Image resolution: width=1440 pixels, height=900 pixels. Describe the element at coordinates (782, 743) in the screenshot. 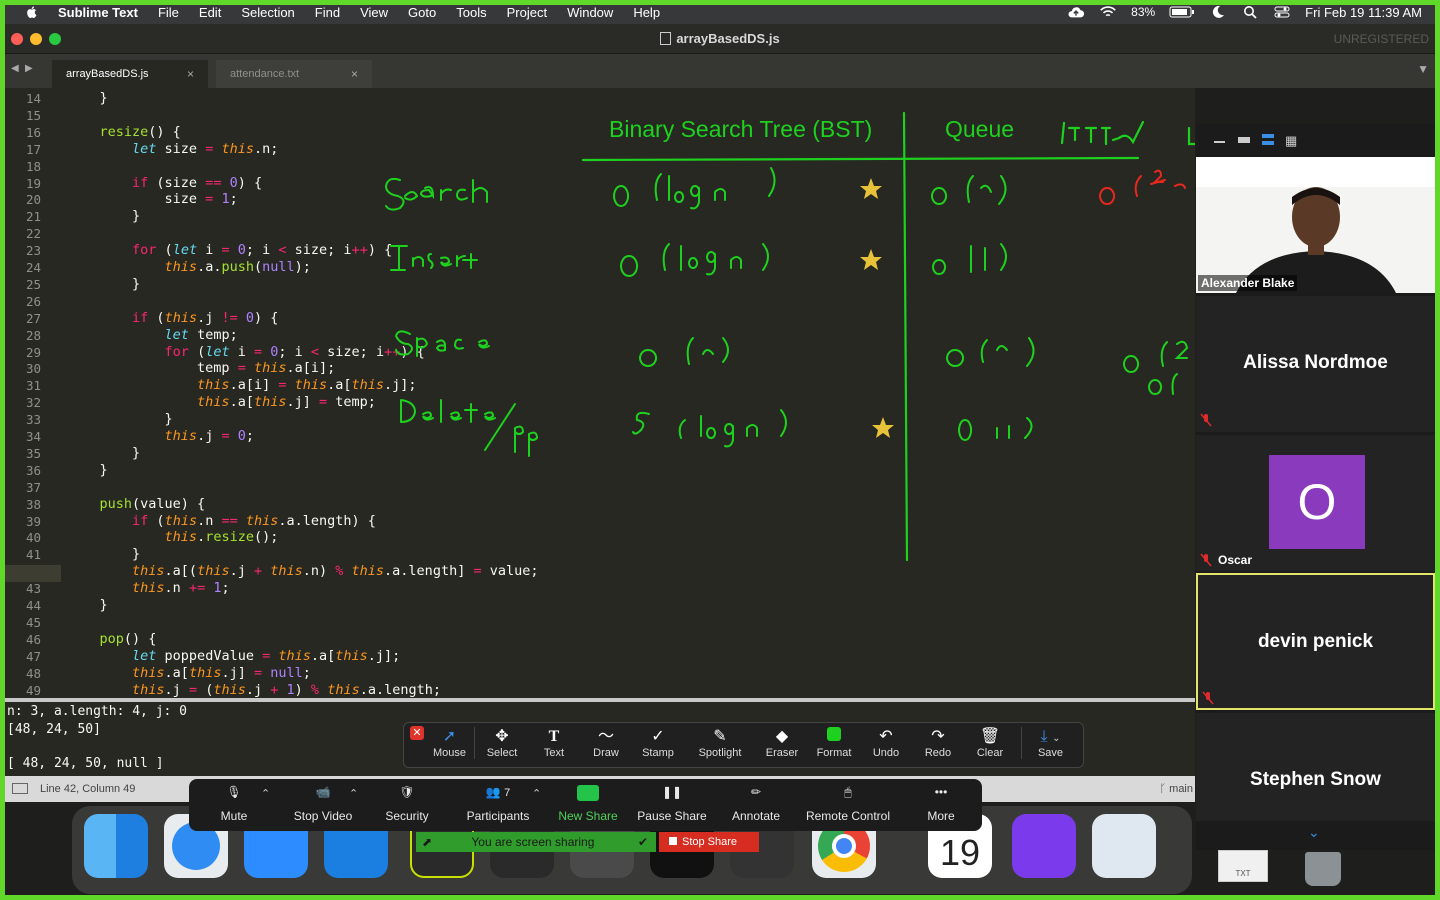

I see `tool-eraser: ◆ Eraser` at that location.